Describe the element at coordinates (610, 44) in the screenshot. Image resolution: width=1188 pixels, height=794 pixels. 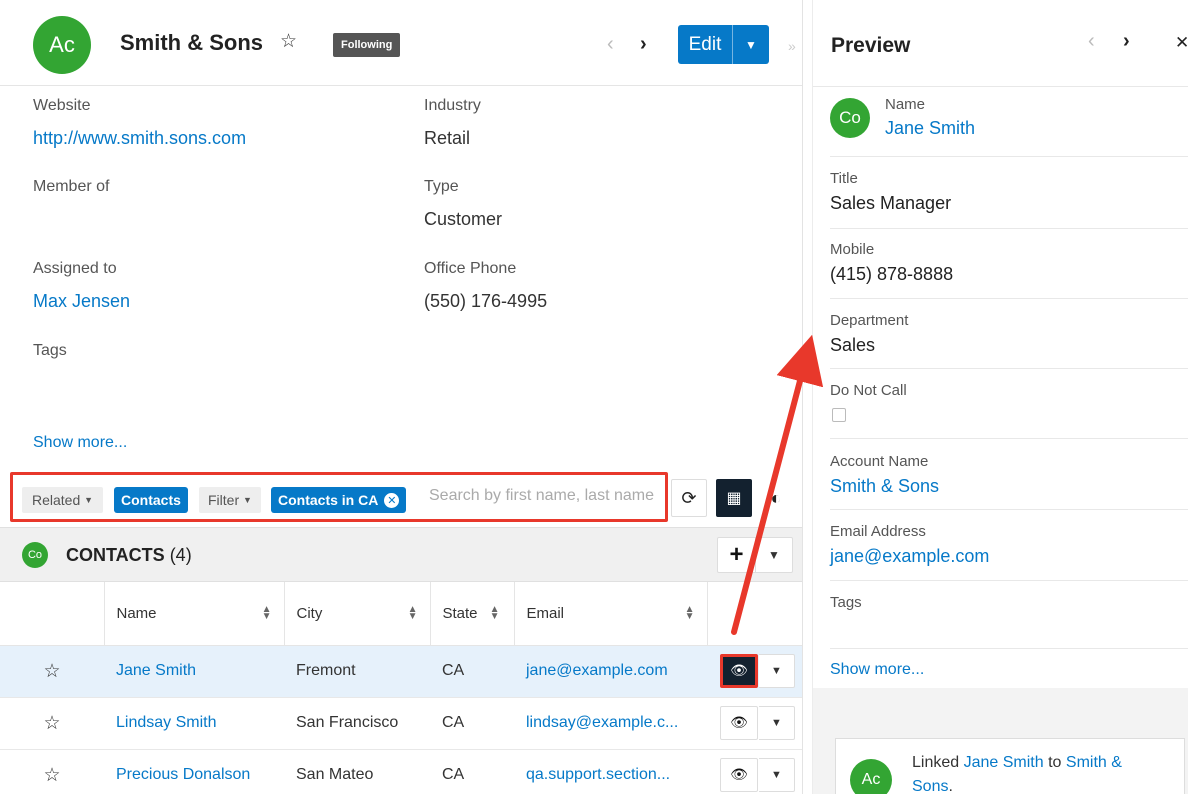
I see `previous-record-chevron-left-icon: ‹` at that location.